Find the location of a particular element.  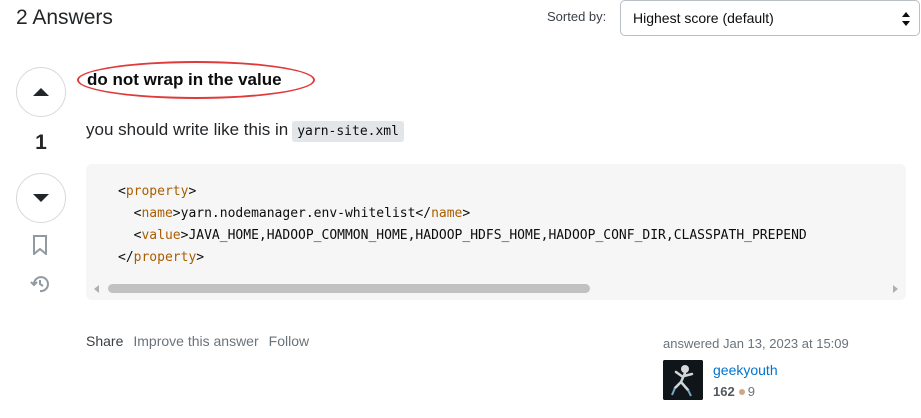

avatar-image is located at coordinates (683, 380).